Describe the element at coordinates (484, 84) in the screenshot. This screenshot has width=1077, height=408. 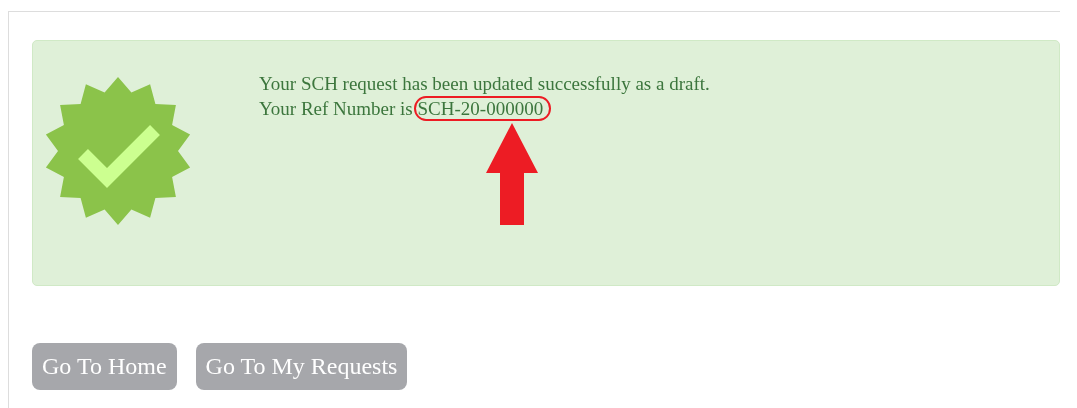
I see `success-message: Your SCH request has been updated successfully as a draft.` at that location.